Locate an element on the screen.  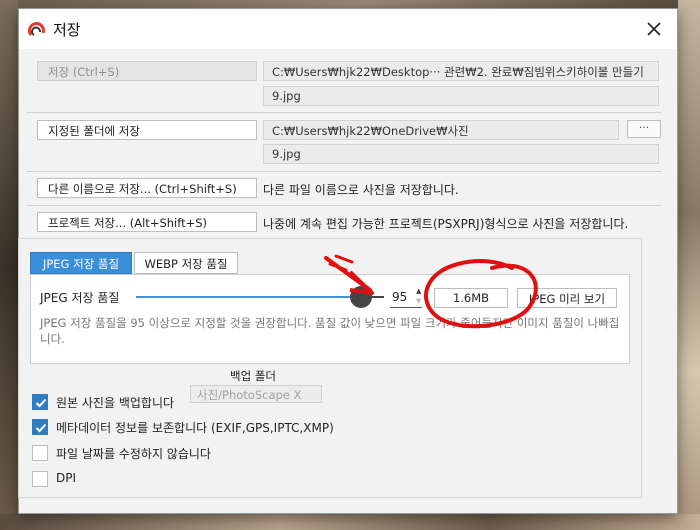
keep-file-date-option: 파일 날짜를 수정하지 않습니다 is located at coordinates (152, 453).